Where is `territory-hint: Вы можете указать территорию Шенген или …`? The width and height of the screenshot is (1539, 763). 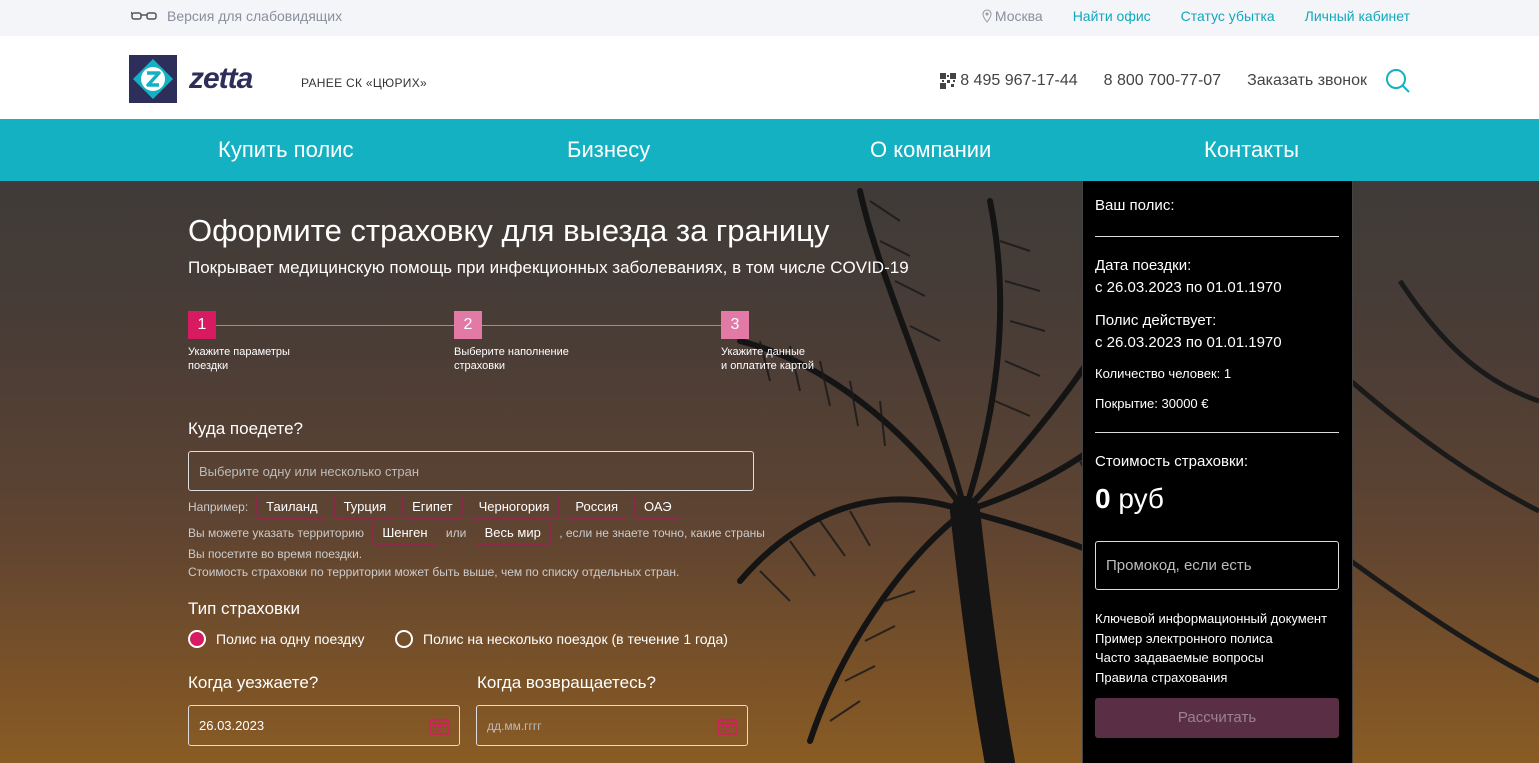
territory-hint: Вы можете указать территорию Шенген или … is located at coordinates (478, 551).